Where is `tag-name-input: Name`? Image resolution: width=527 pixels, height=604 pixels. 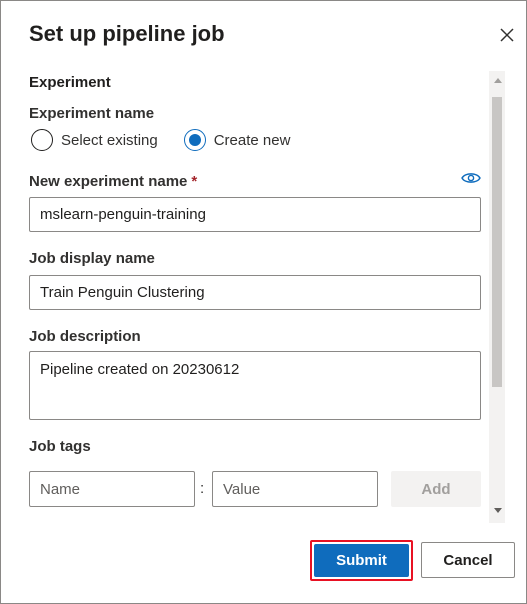
tag-name-input: Name is located at coordinates (112, 489).